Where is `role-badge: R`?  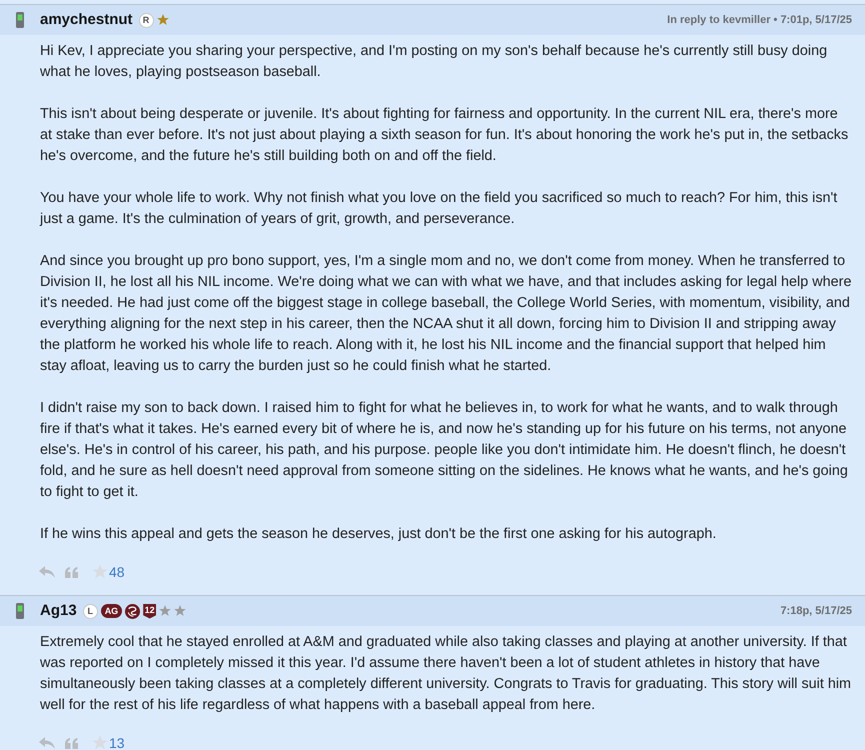
role-badge: R is located at coordinates (146, 20).